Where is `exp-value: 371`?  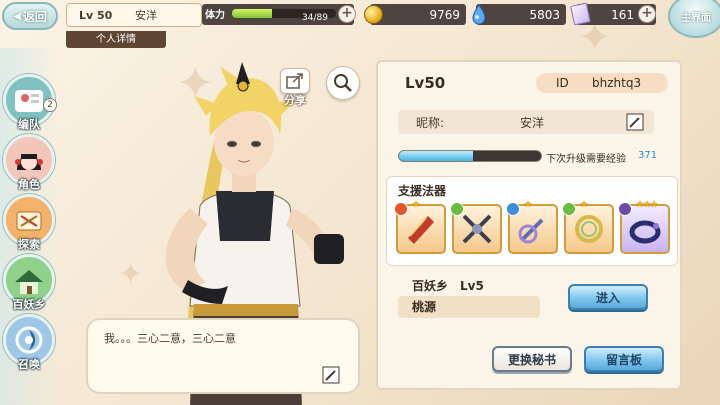
exp-value: 371 is located at coordinates (648, 155).